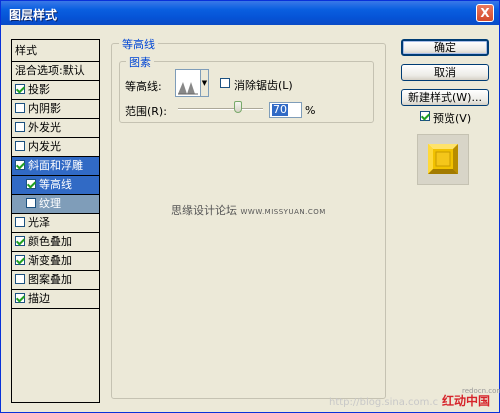 Image resolution: width=500 pixels, height=413 pixels. Describe the element at coordinates (20, 260) in the screenshot. I see `gradient-overlay-checkbox` at that location.